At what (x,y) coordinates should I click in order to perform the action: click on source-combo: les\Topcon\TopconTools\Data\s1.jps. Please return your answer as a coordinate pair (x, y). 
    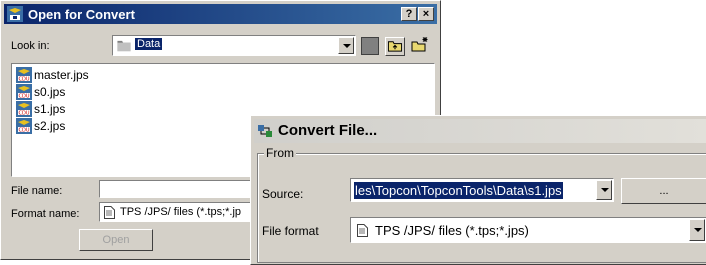
    Looking at the image, I should click on (482, 190).